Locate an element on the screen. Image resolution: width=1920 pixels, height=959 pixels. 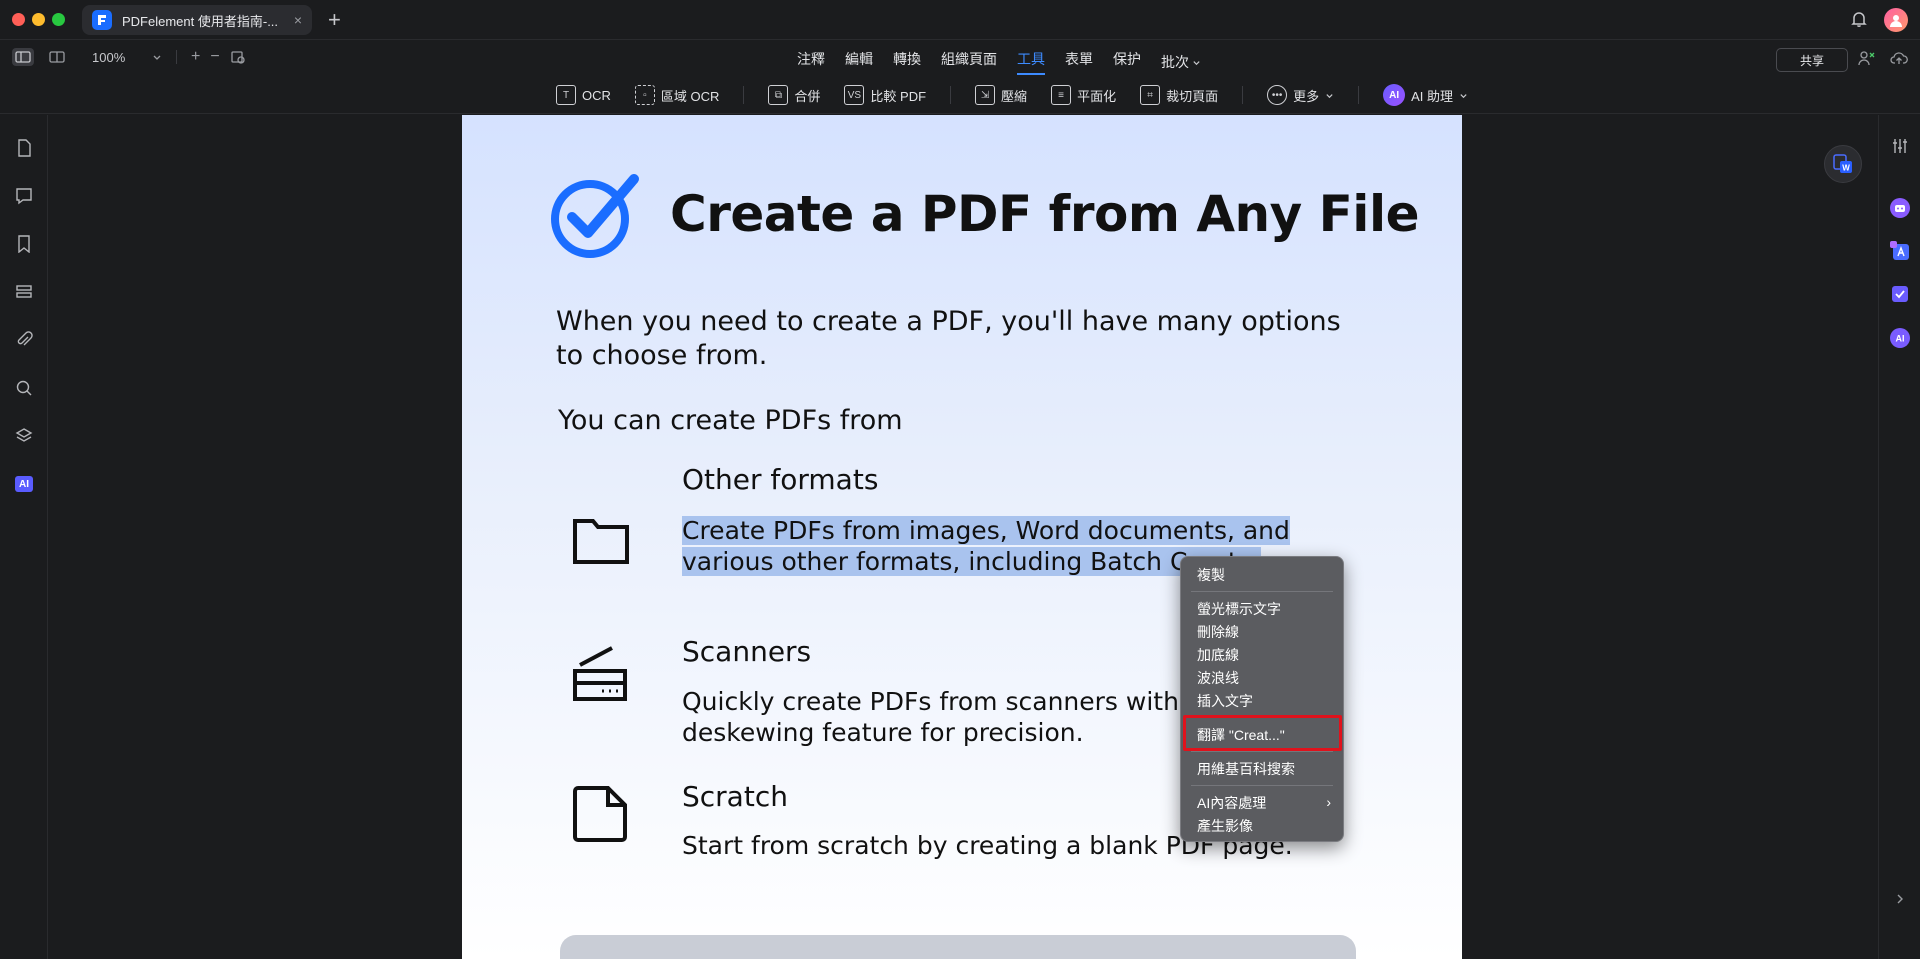
svg-text: AI is located at coordinates (1900, 339).